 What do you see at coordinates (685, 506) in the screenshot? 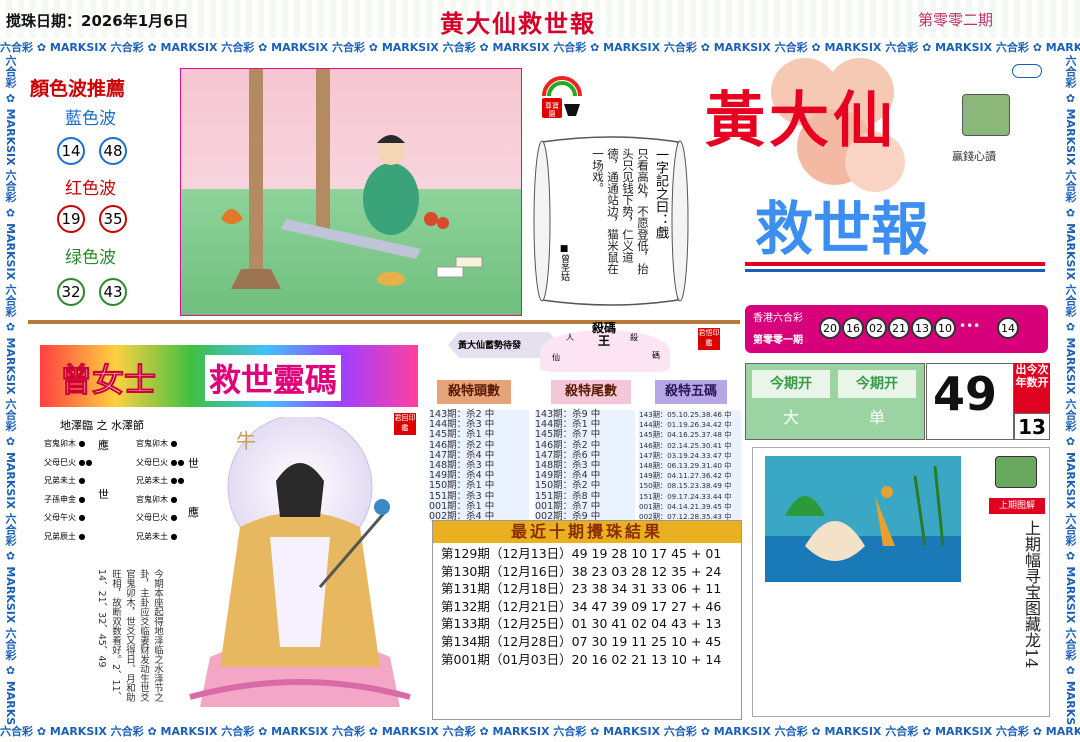
I see `kill-five-row: 001期：04.14.21.39.45 中` at bounding box center [685, 506].